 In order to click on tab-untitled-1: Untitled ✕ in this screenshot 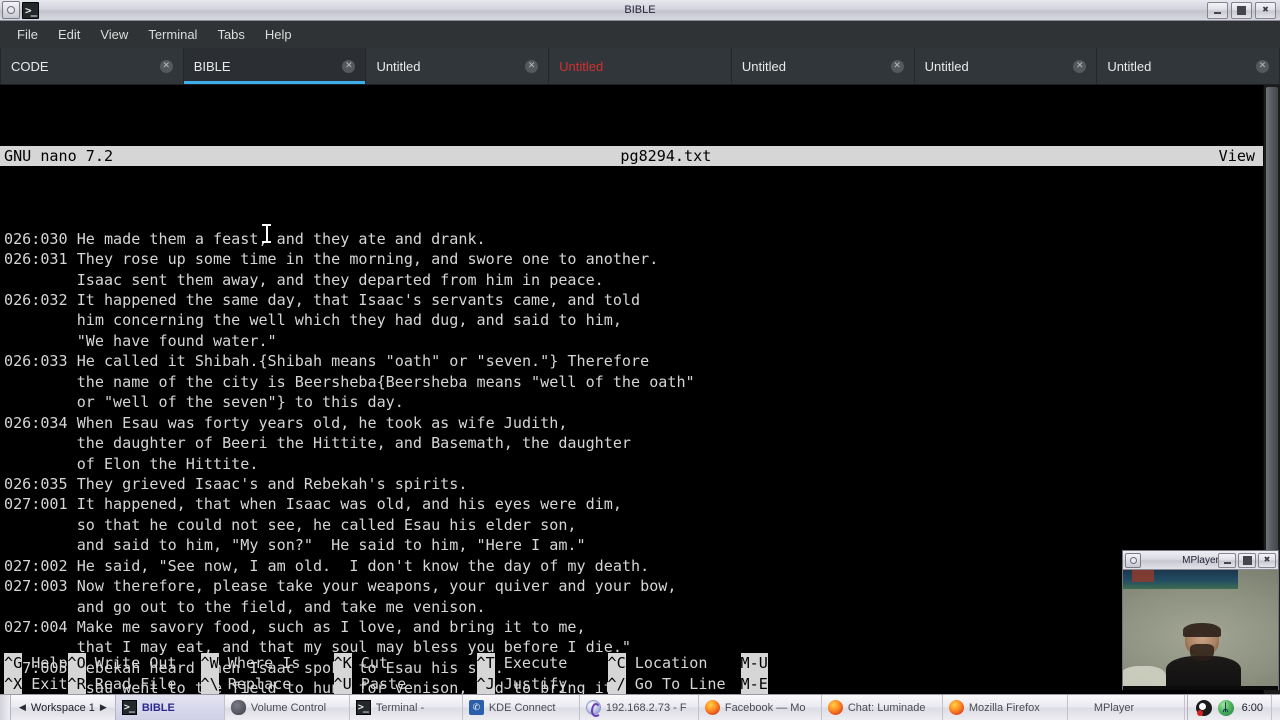, I will do `click(458, 66)`.